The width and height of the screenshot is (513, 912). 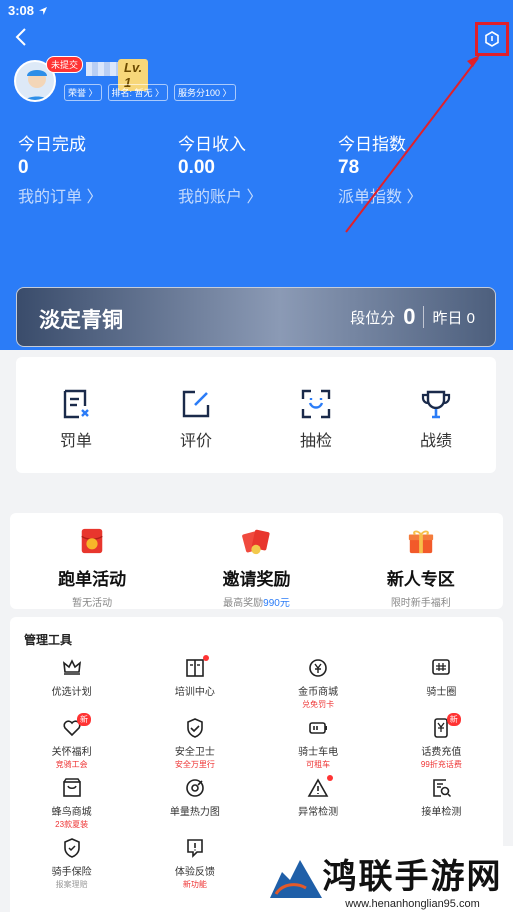 I want to click on battery-icon, so click(x=318, y=728).